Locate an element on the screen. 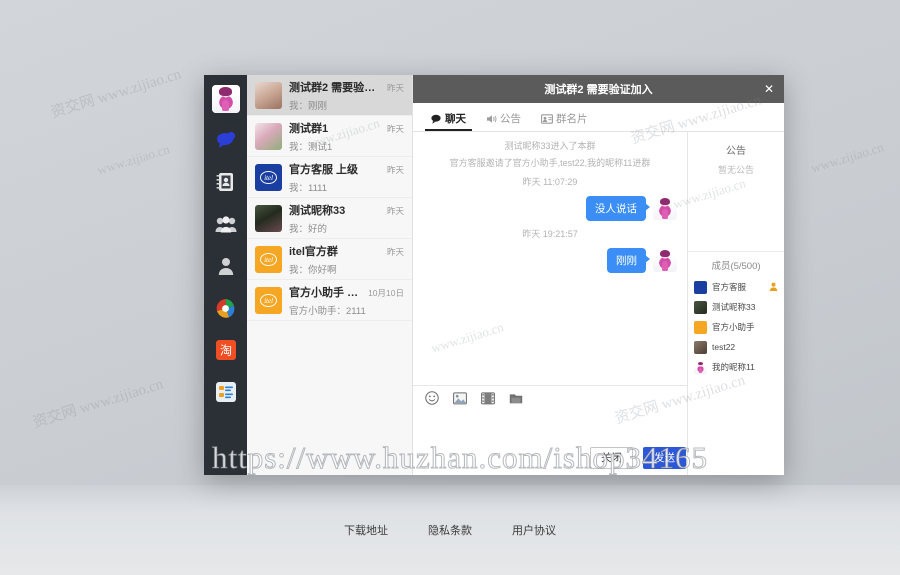  compose-toolbar is located at coordinates (550, 398).